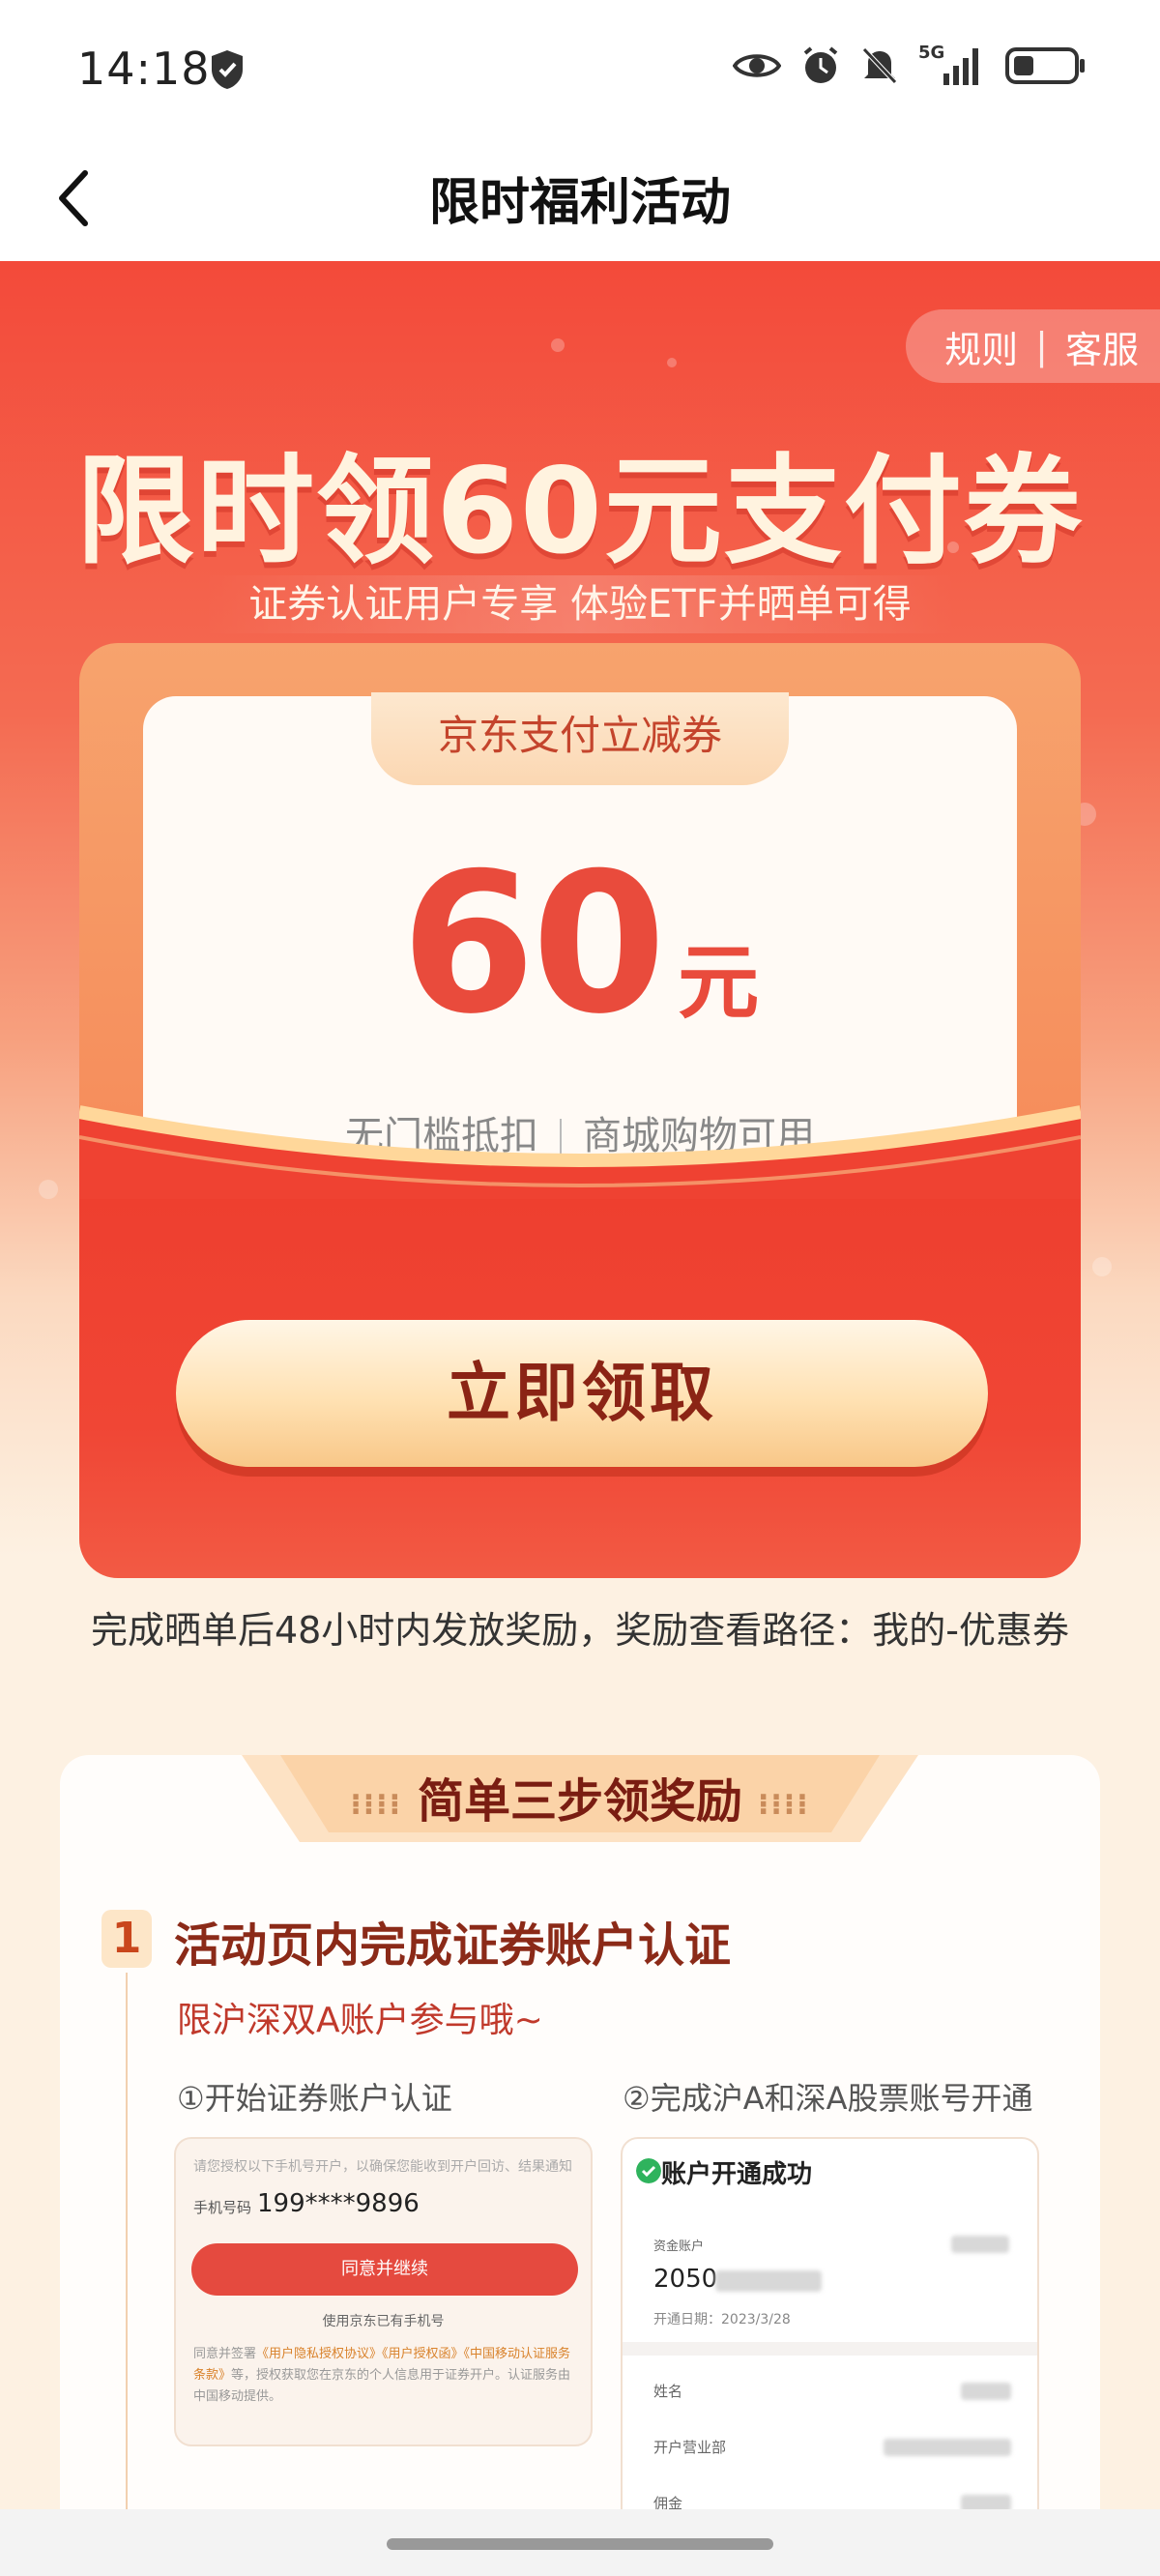 The height and width of the screenshot is (2576, 1160). What do you see at coordinates (768, 2281) in the screenshot?
I see `blurred-account` at bounding box center [768, 2281].